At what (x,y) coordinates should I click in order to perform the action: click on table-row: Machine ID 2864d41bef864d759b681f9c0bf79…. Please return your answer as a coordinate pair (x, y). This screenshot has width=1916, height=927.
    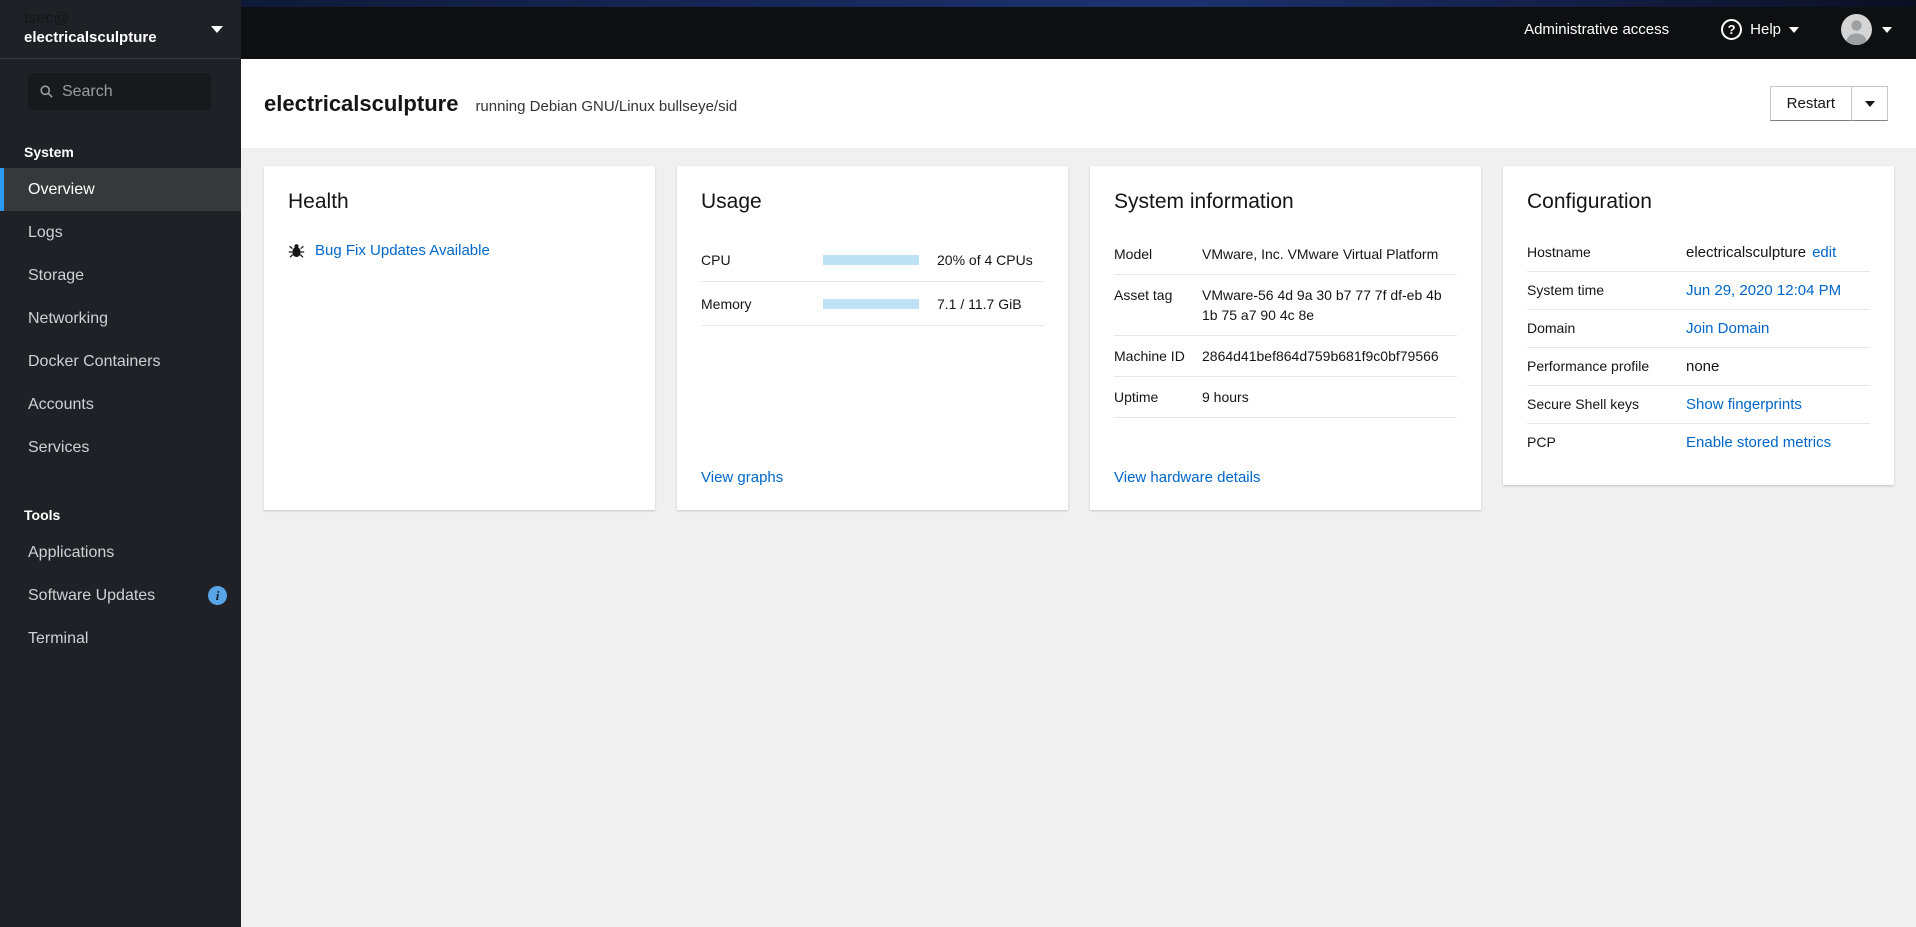
    Looking at the image, I should click on (1285, 356).